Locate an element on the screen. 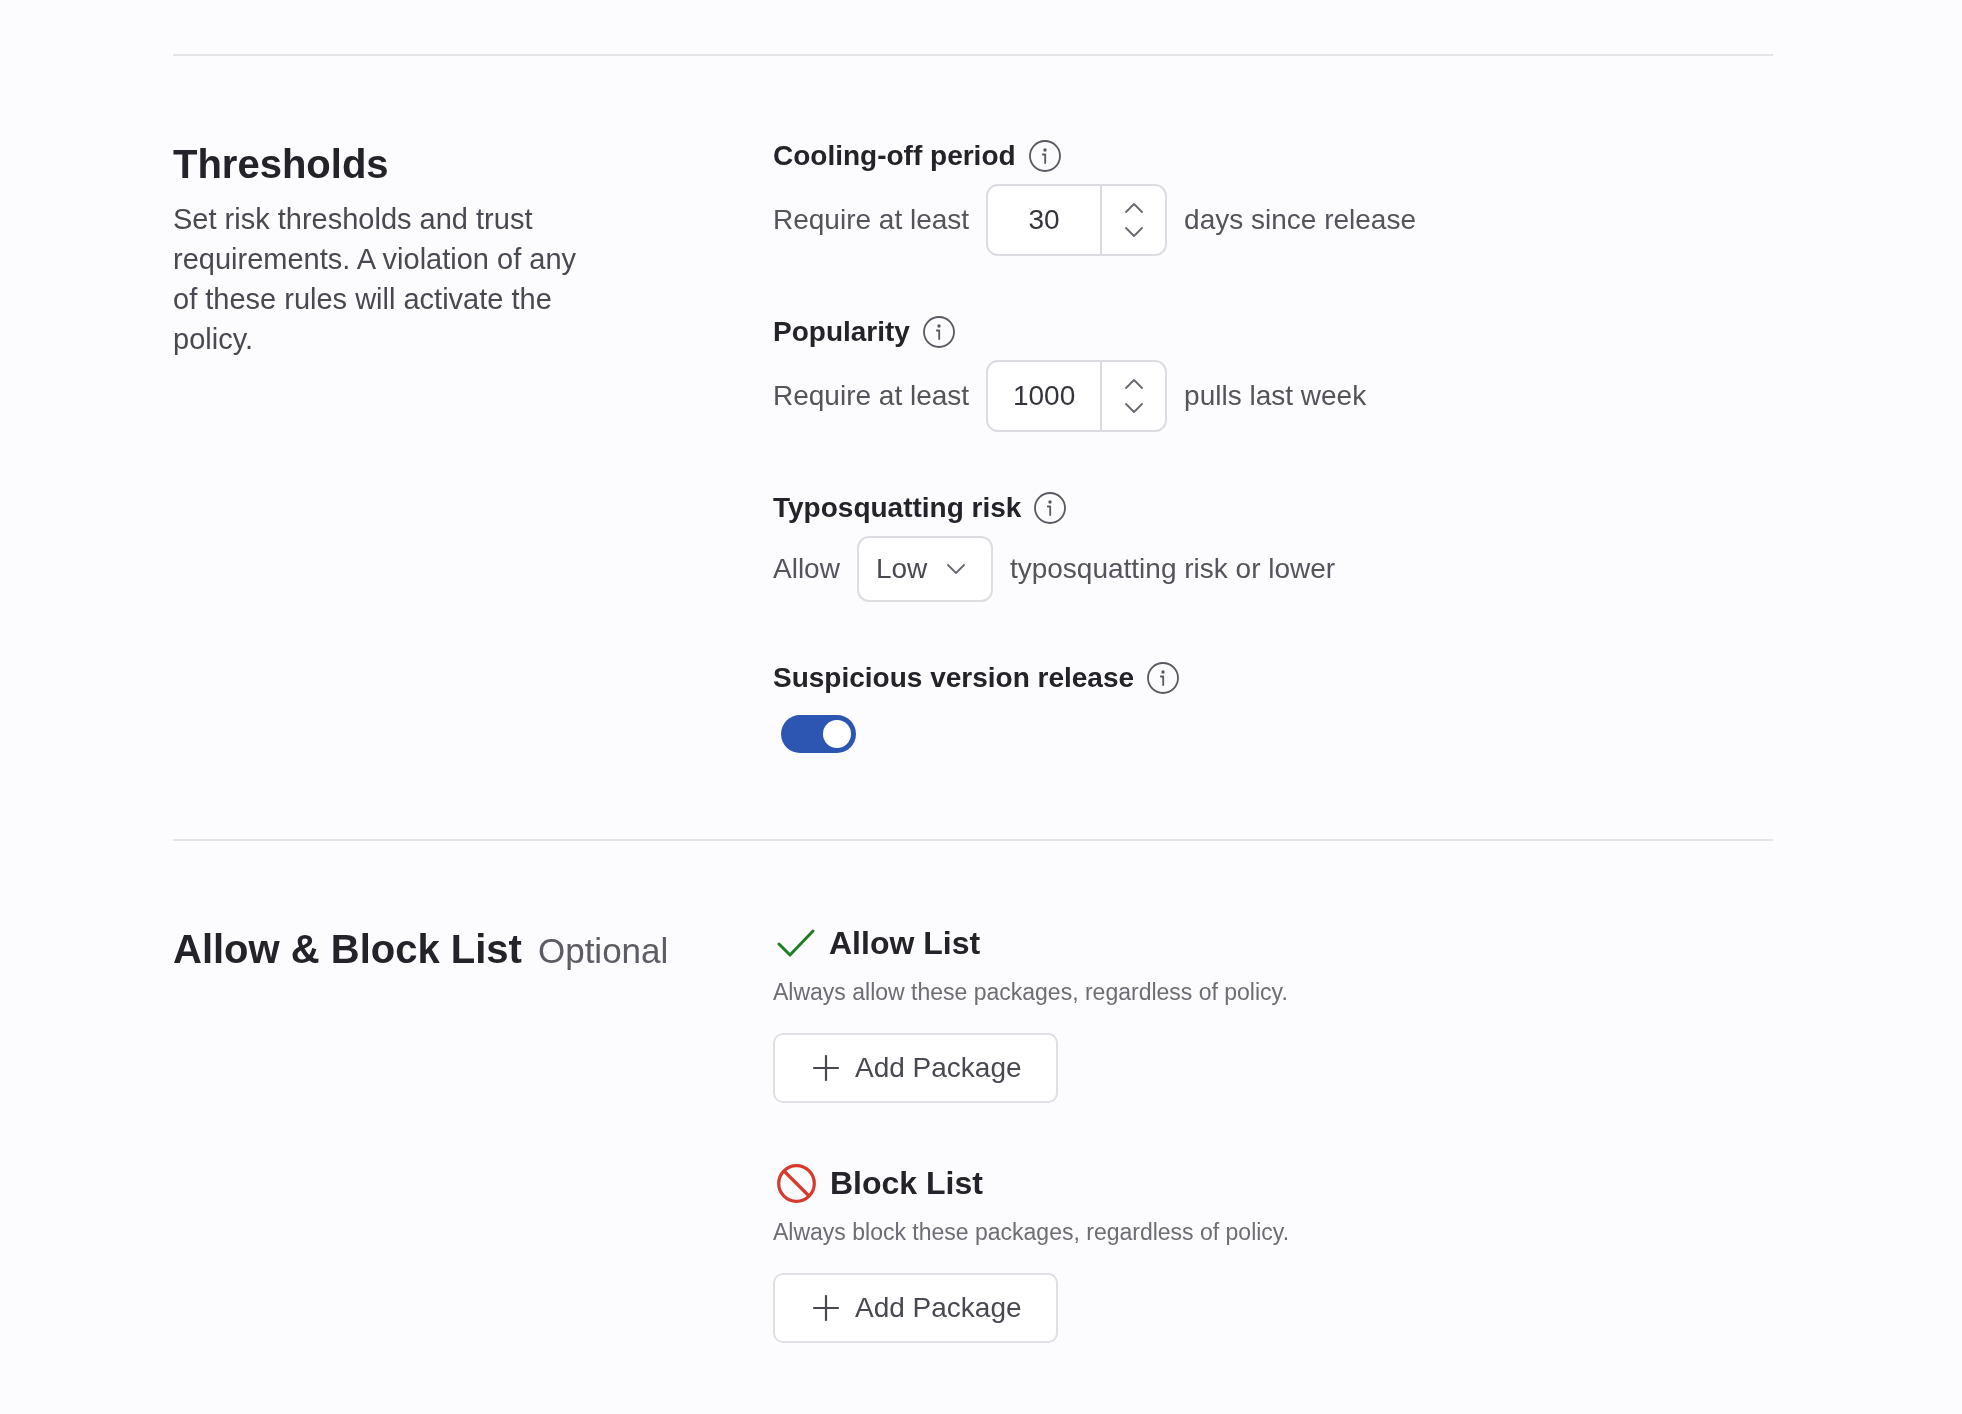  setting-label: Suspicious version release is located at coordinates (954, 678).